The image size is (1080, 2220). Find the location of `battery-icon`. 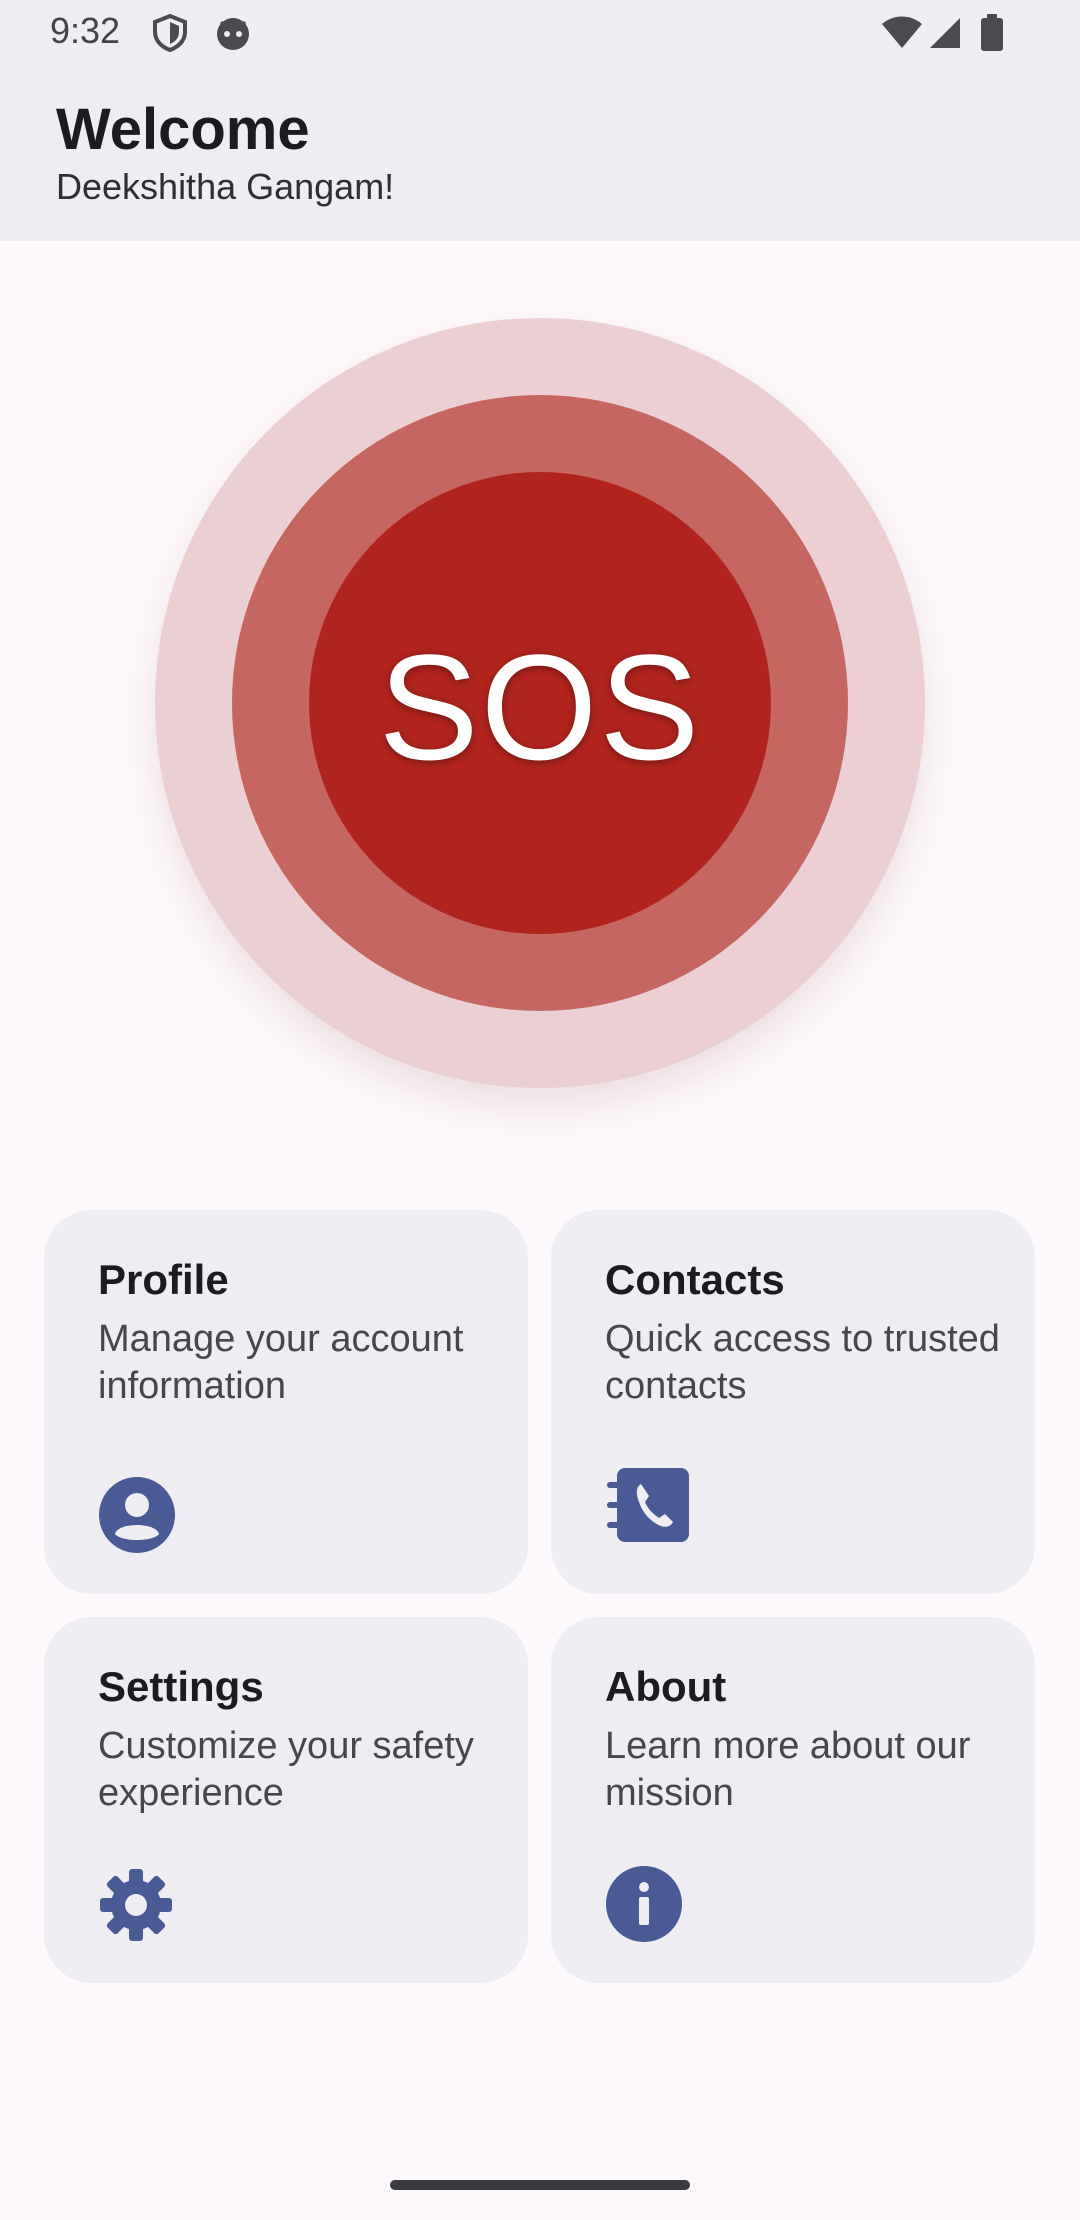

battery-icon is located at coordinates (992, 35).